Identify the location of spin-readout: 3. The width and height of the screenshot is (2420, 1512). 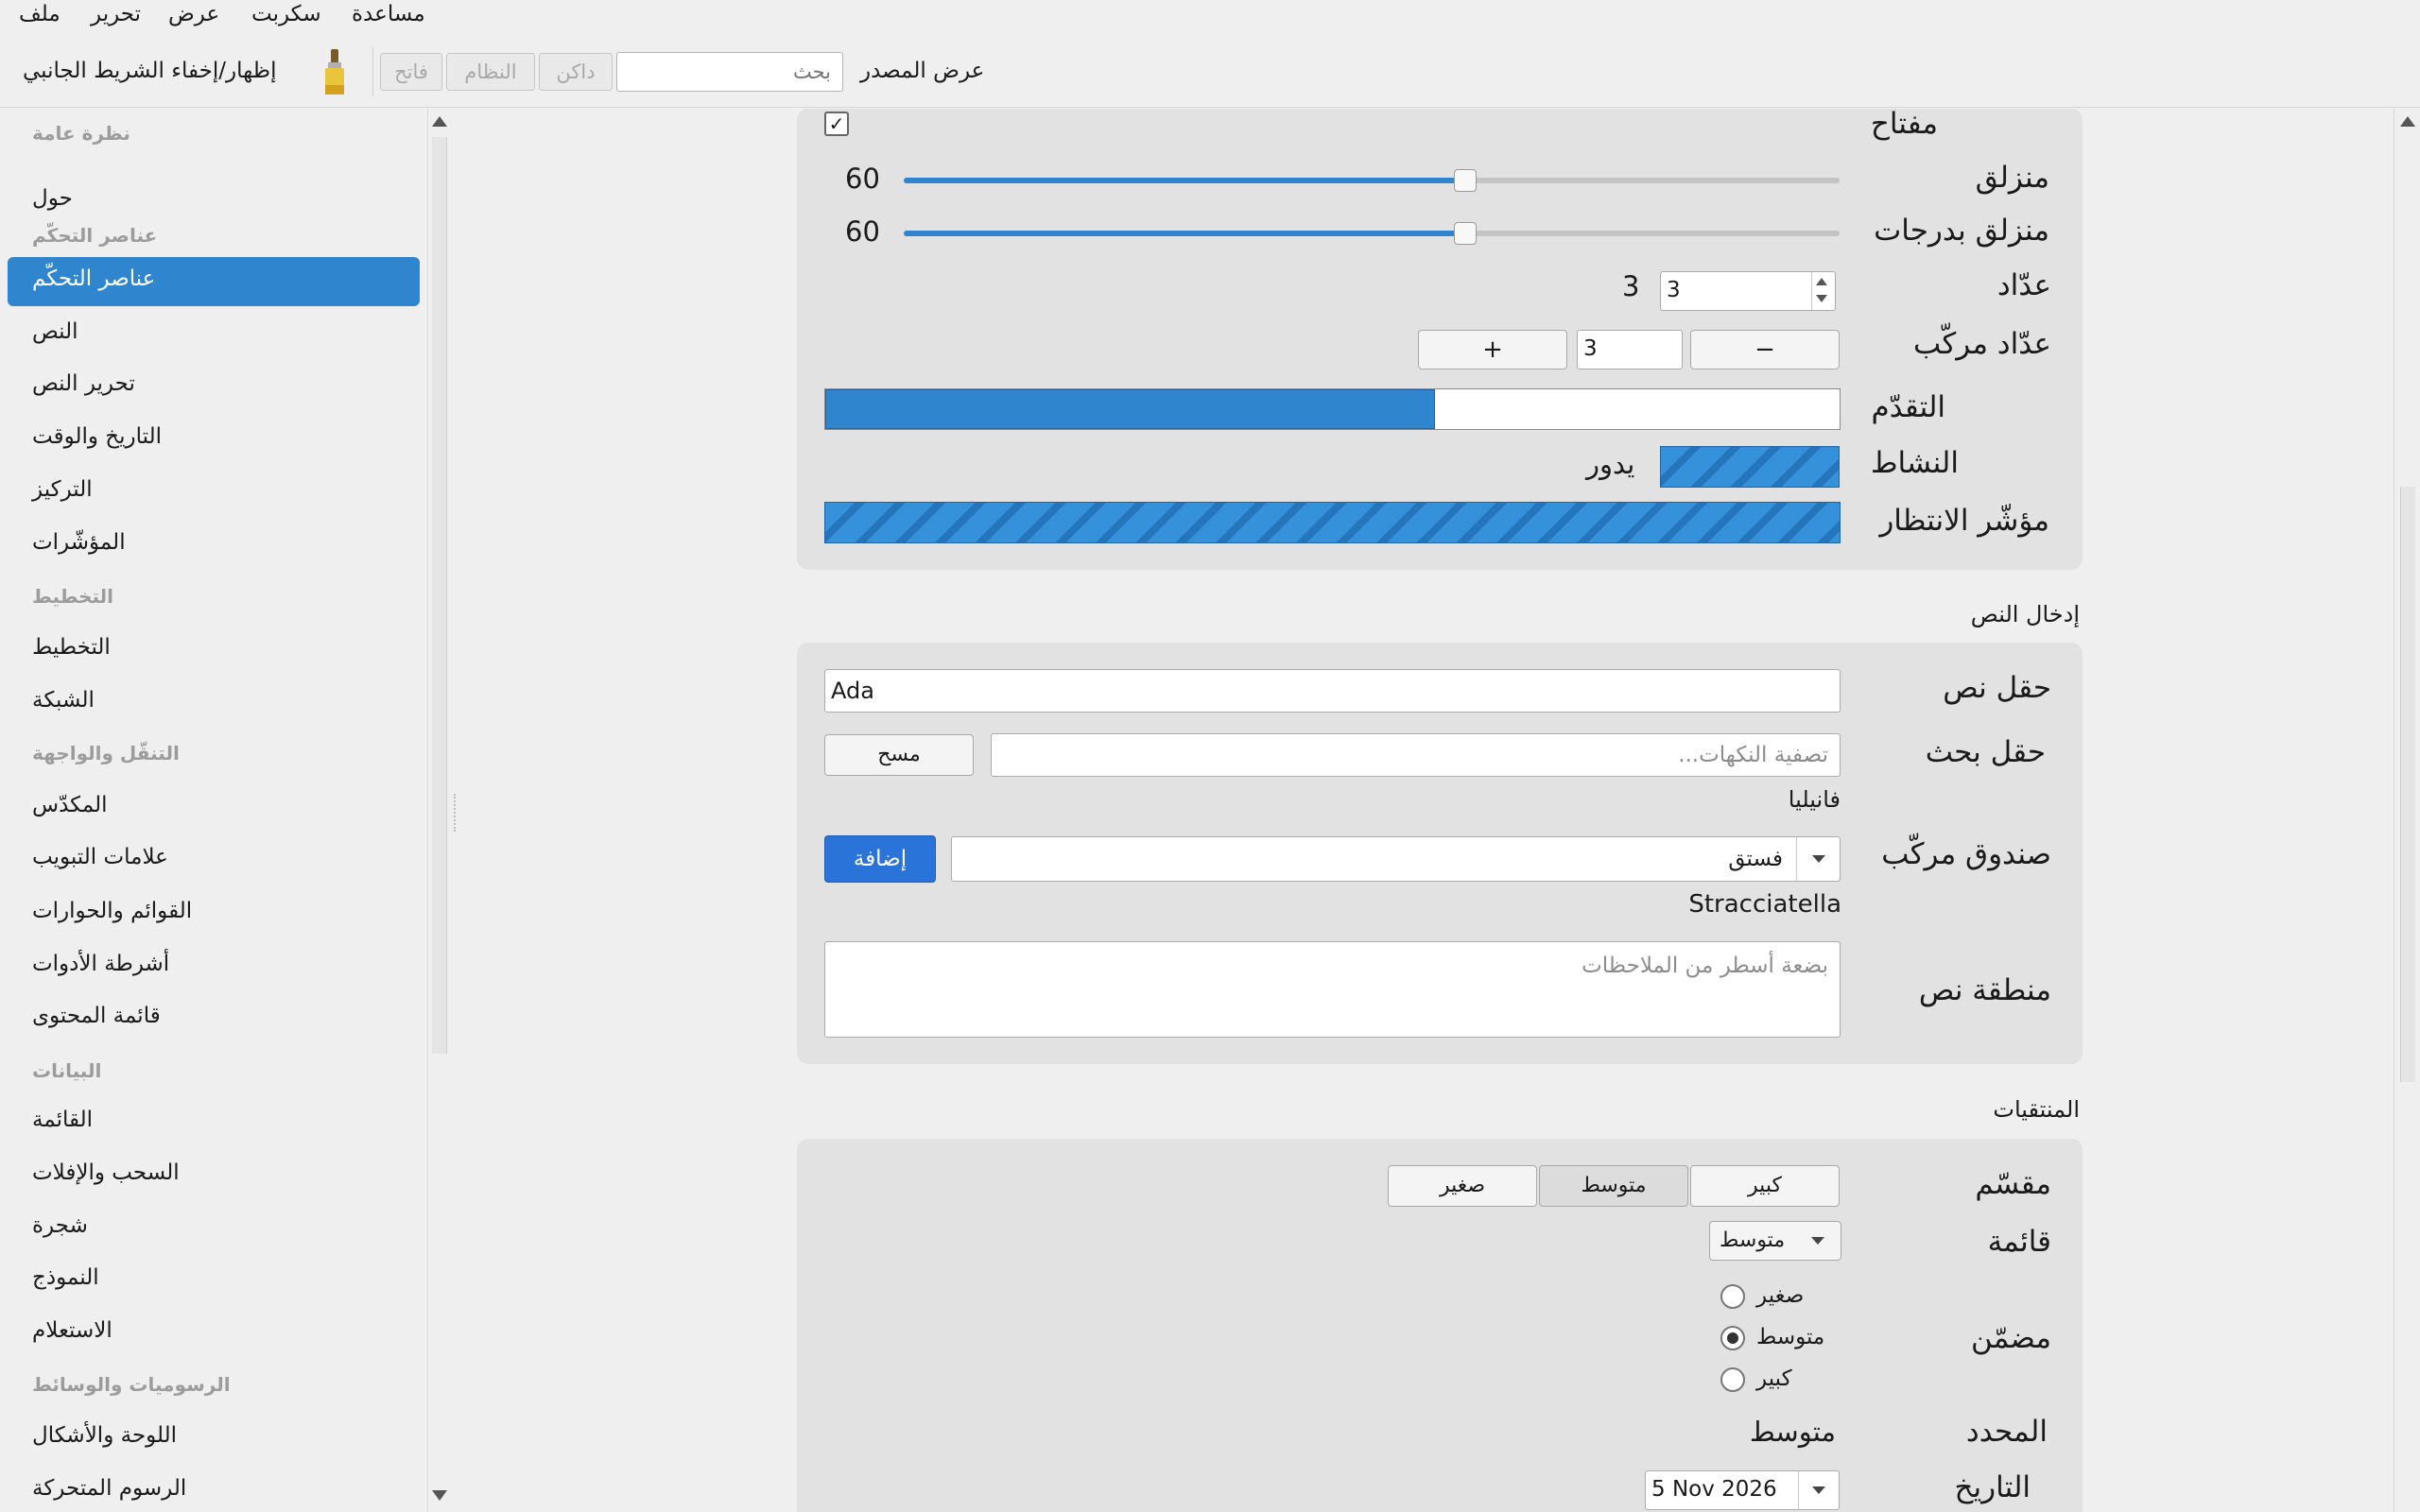
(1631, 286).